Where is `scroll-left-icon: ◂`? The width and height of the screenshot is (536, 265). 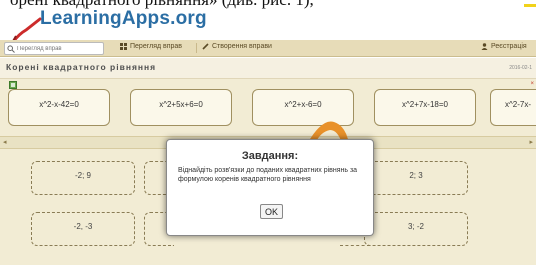 scroll-left-icon: ◂ is located at coordinates (5, 142).